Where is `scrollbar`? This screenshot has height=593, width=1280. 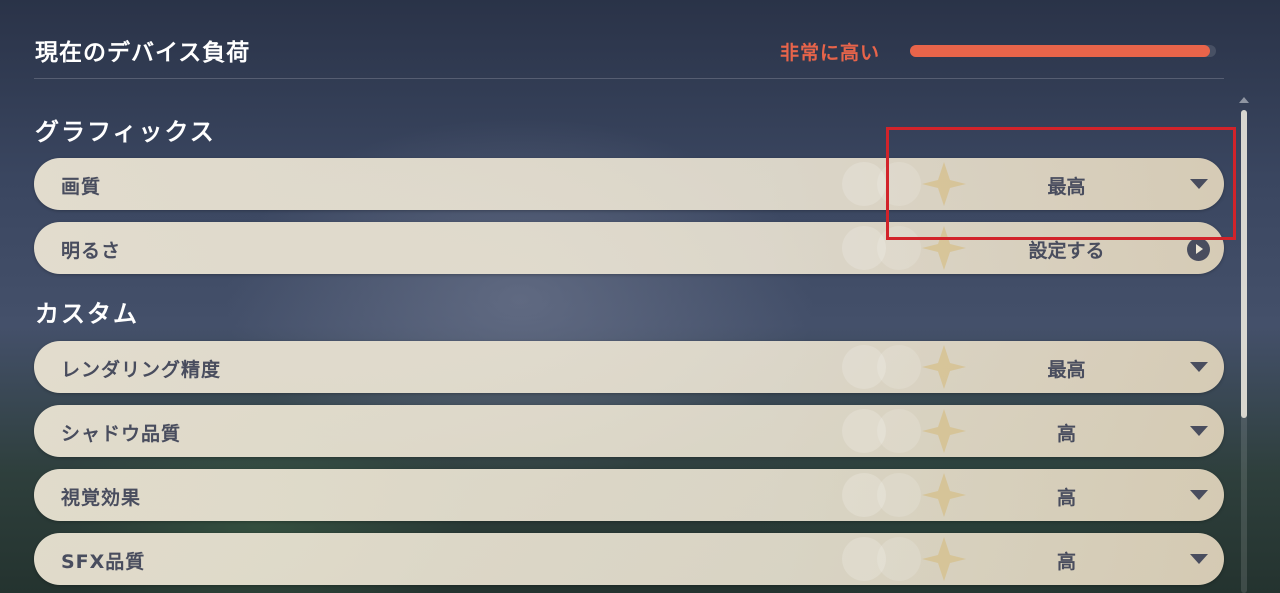 scrollbar is located at coordinates (1244, 351).